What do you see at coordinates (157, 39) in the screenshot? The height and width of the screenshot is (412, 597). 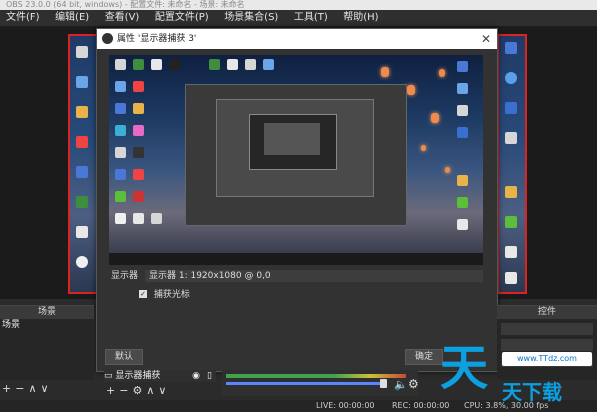 I see `dialog-title: 属性 '显示器捕获 3'` at bounding box center [157, 39].